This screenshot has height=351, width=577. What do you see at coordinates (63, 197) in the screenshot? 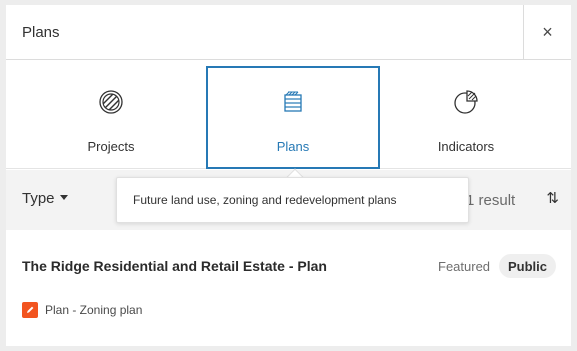
I see `caret-down-icon` at bounding box center [63, 197].